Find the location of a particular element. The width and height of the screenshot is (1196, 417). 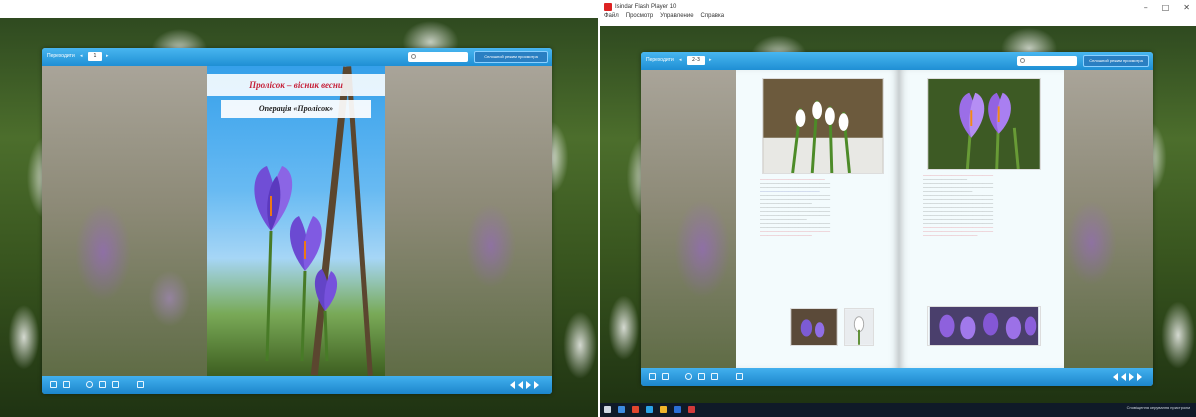

folder-icon is located at coordinates (663, 409).